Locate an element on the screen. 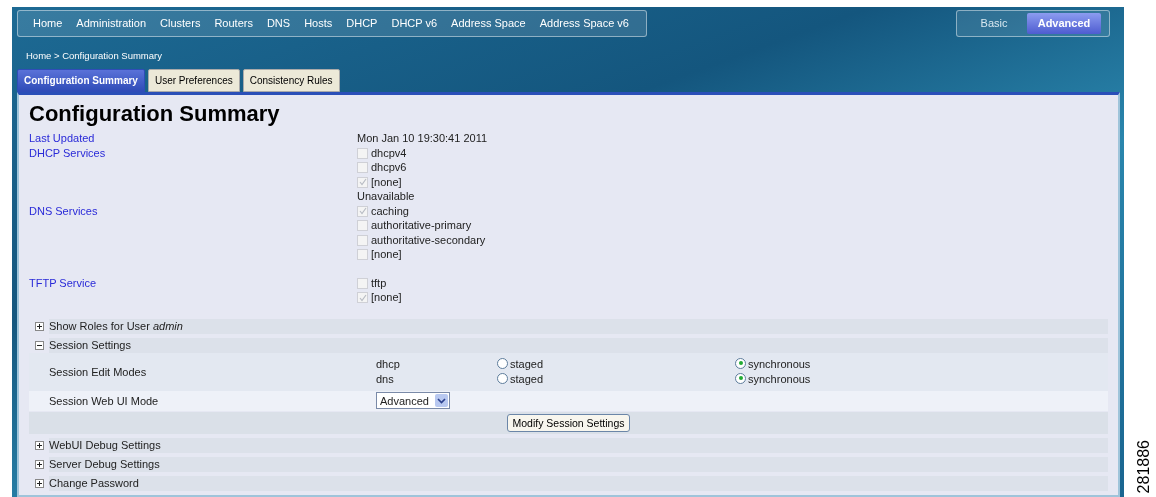  nav-link: Address Space v6 is located at coordinates (584, 23).